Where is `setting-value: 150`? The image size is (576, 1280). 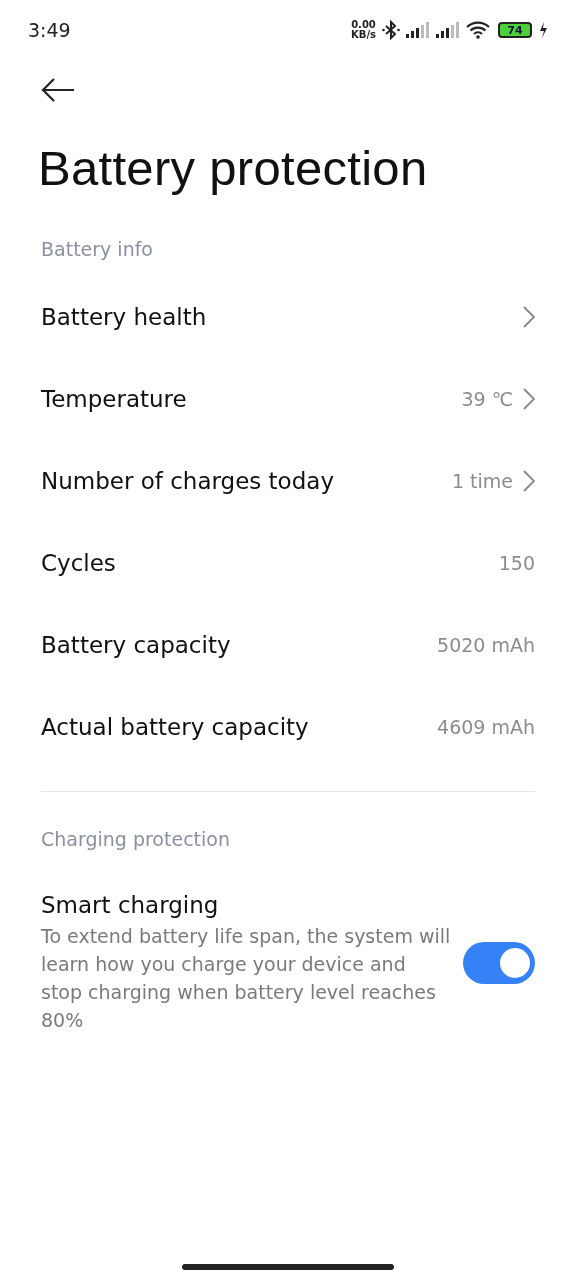
setting-value: 150 is located at coordinates (516, 563).